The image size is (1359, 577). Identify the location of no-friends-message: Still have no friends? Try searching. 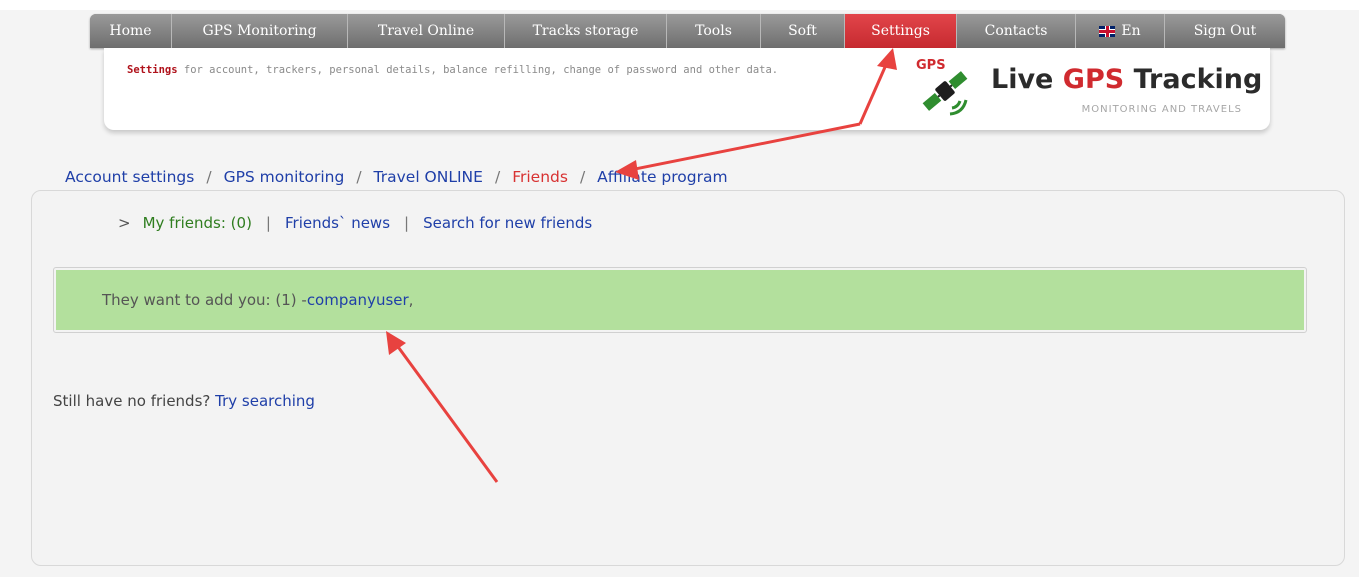
(184, 401).